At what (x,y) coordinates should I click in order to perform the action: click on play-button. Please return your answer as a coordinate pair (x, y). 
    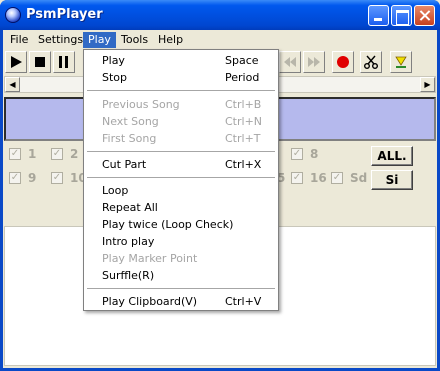
    Looking at the image, I should click on (16, 62).